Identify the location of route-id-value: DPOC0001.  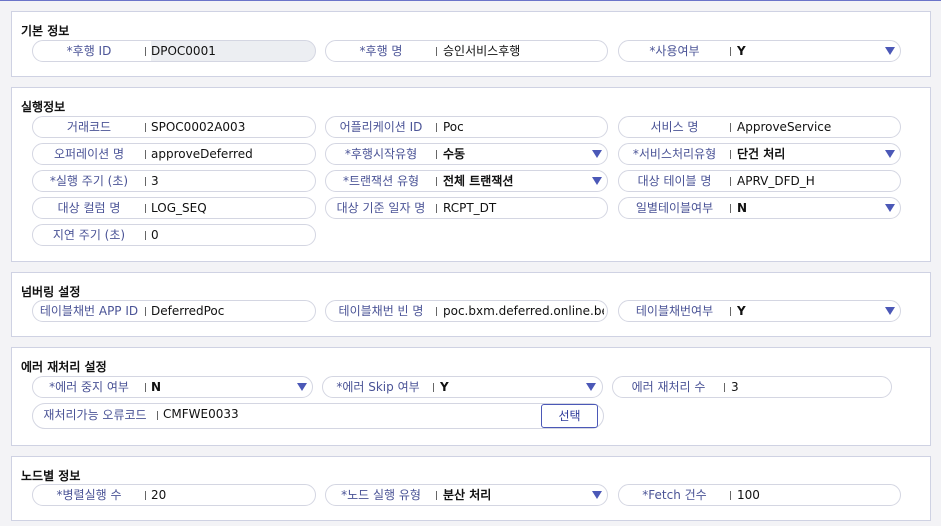
(183, 51).